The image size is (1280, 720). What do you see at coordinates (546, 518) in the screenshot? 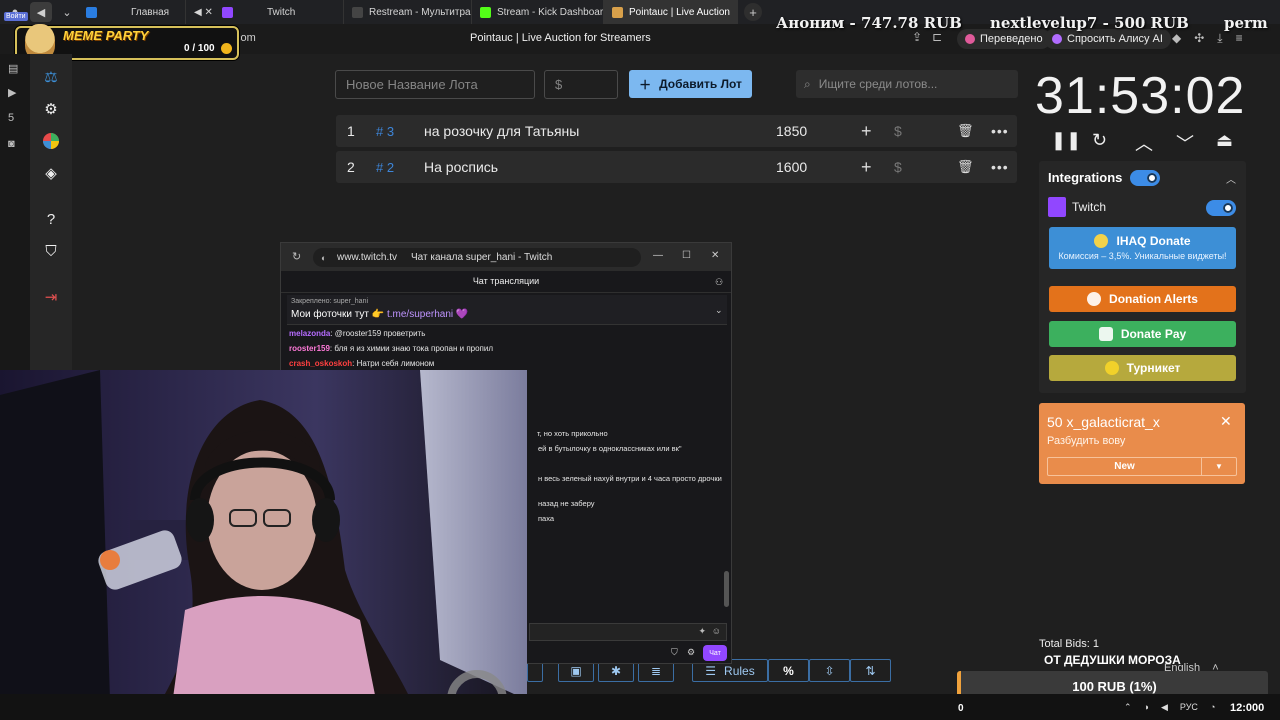
I see `chat-message: паха` at bounding box center [546, 518].